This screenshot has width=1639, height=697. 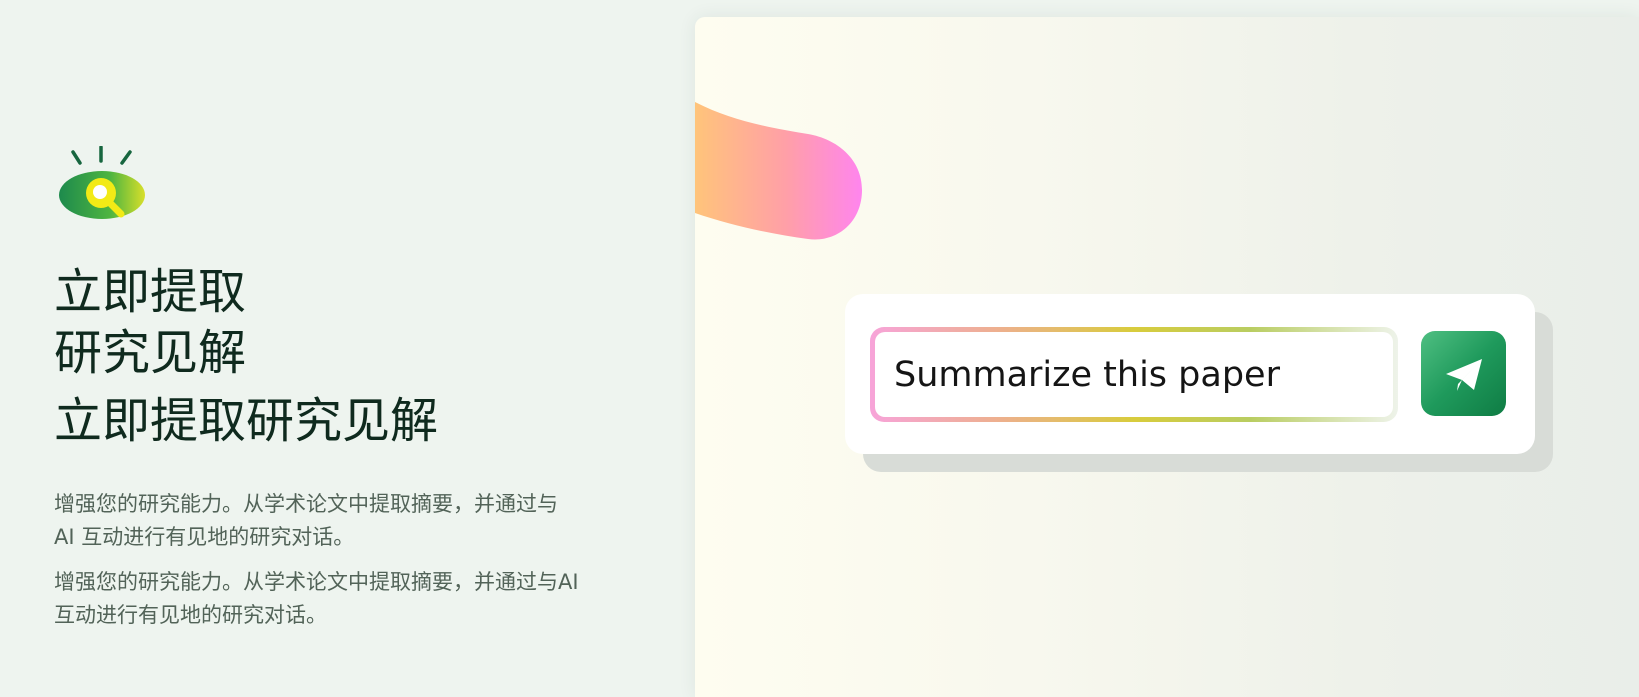 I want to click on eye-magnifier-icon, so click(x=102, y=182).